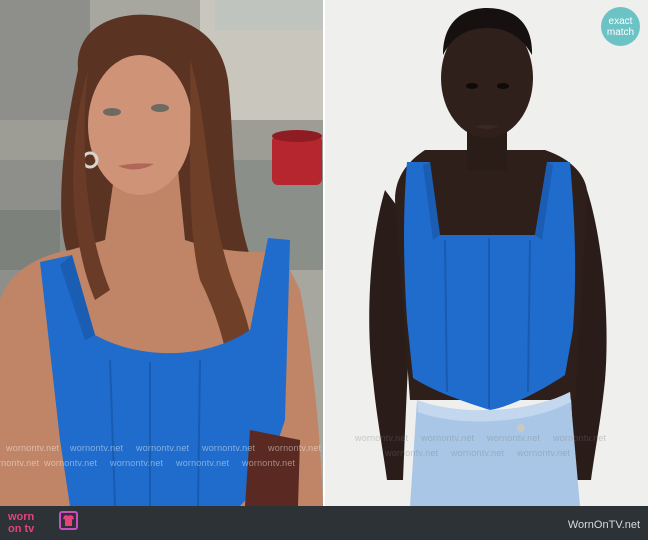 Image resolution: width=648 pixels, height=540 pixels. I want to click on site-name: WornOnTV.net, so click(604, 525).